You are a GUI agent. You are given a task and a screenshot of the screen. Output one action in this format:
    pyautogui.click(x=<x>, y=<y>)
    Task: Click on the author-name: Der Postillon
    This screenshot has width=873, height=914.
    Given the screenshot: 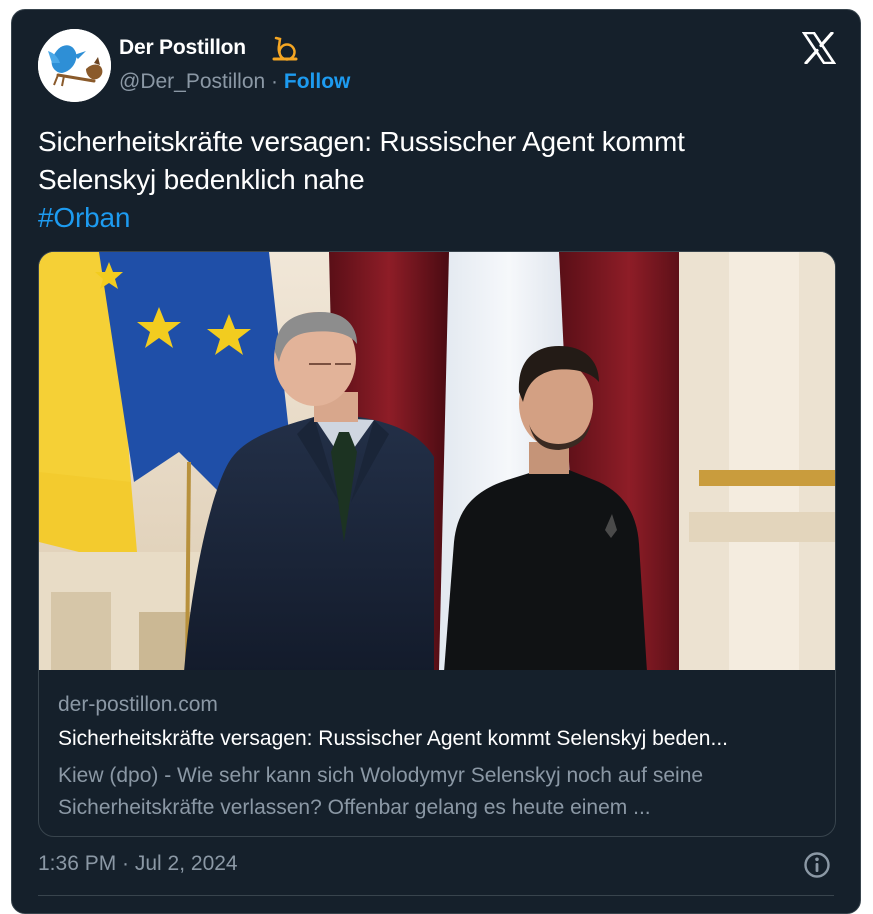 What is the action you would take?
    pyautogui.click(x=182, y=48)
    